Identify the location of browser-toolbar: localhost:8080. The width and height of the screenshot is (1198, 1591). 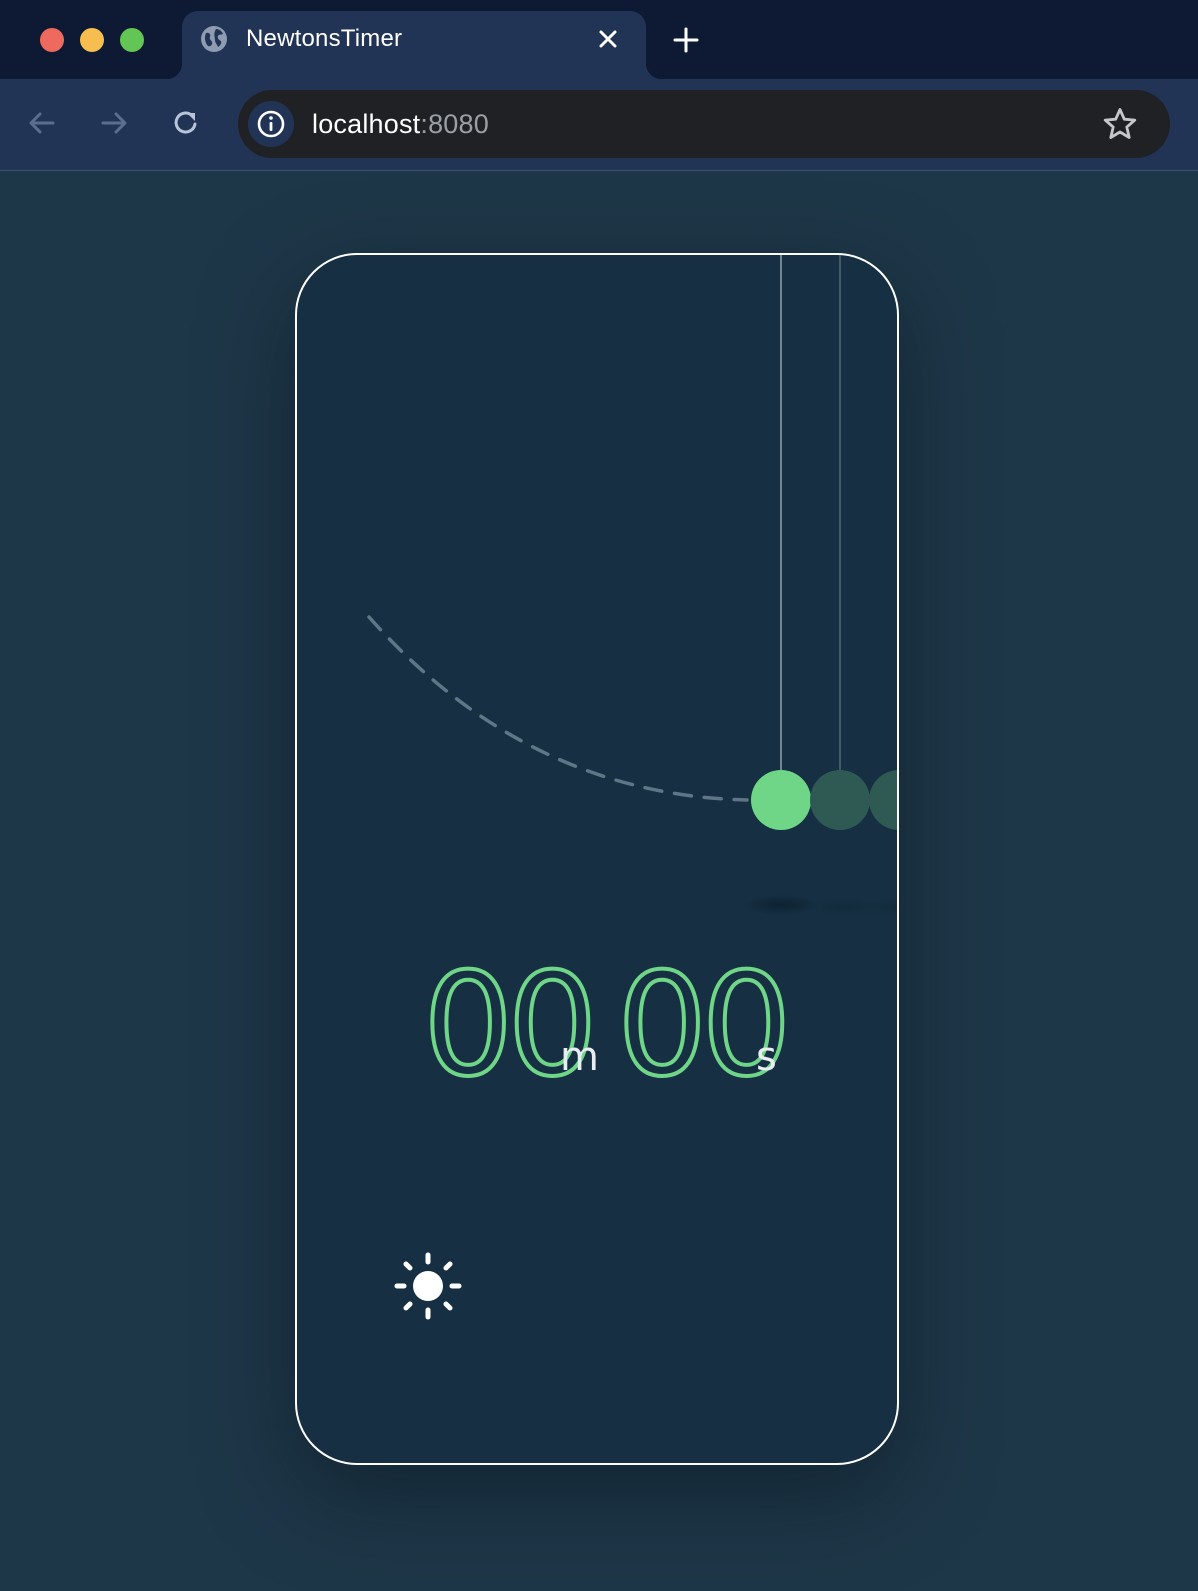
(599, 125).